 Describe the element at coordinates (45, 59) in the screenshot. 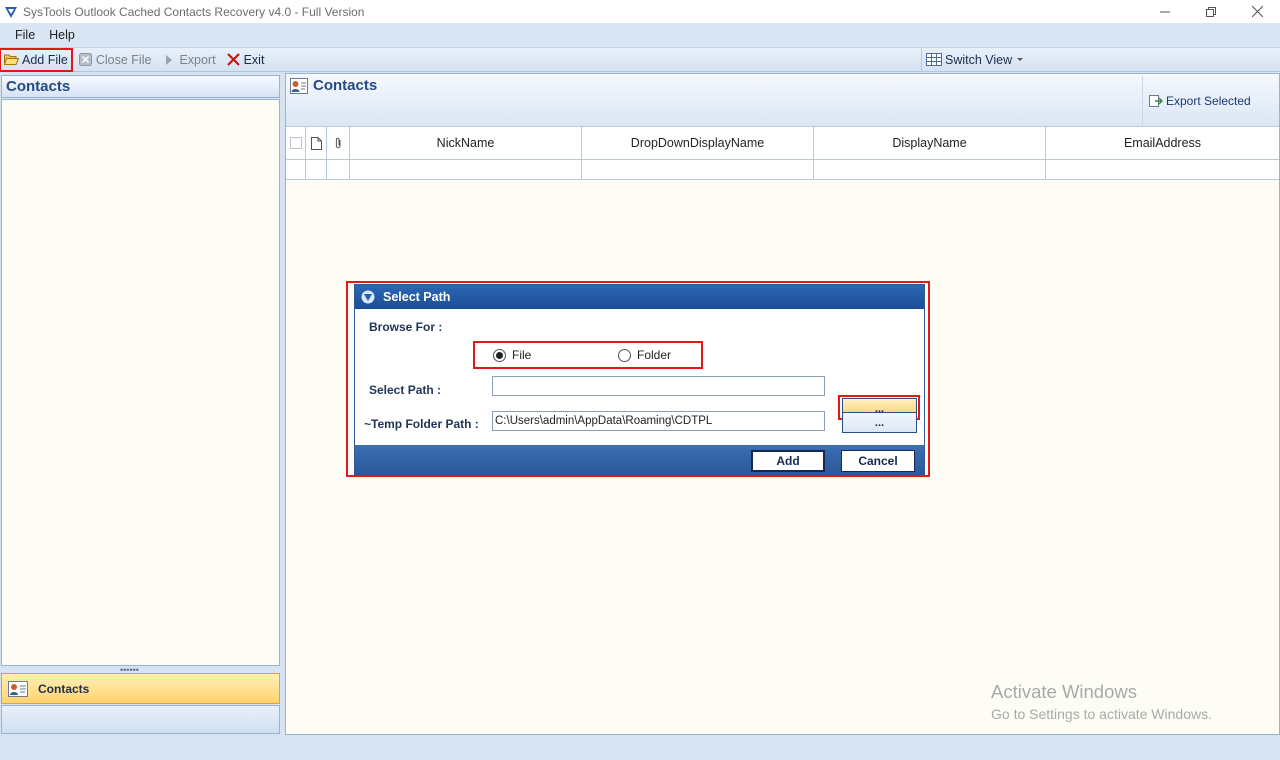

I see `add-file-label: Add File` at that location.